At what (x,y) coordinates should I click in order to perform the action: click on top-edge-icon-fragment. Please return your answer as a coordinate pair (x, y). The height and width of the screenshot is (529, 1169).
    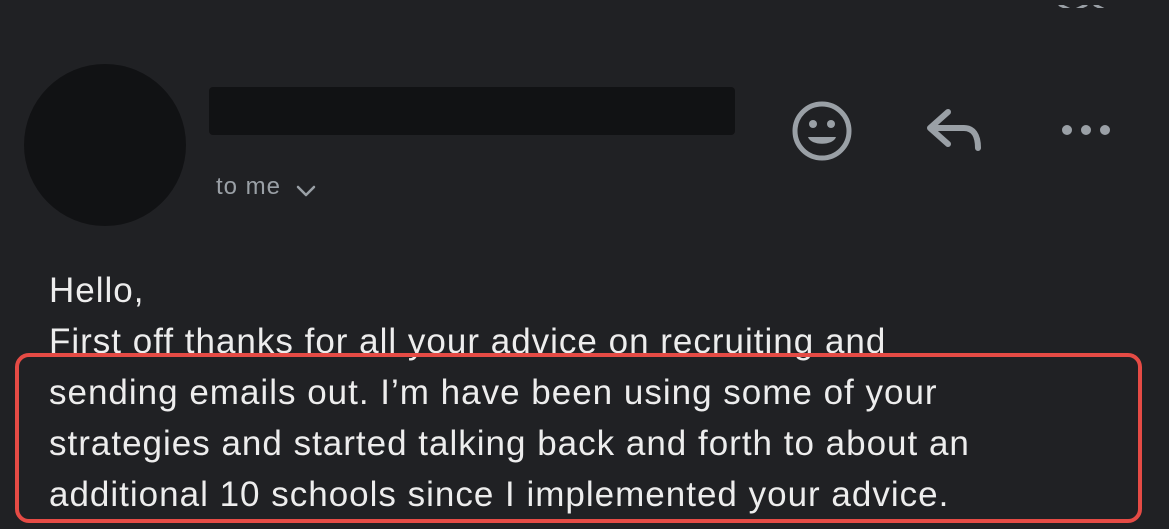
    Looking at the image, I should click on (1082, 4).